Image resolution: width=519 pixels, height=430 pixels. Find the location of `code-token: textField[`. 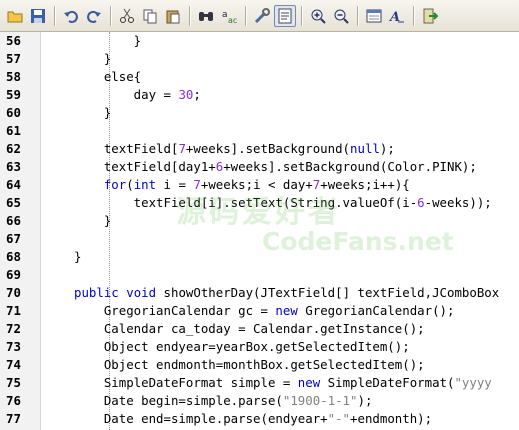

code-token: textField[ is located at coordinates (126, 148).